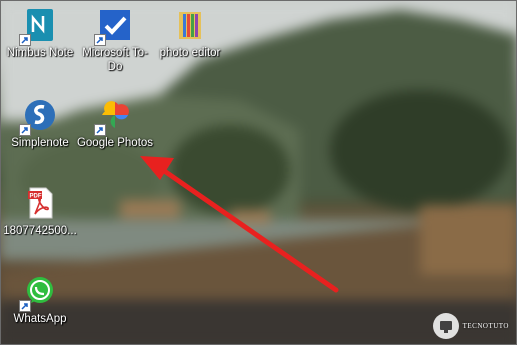  Describe the element at coordinates (115, 60) in the screenshot. I see `icon-label: Microsoft To-Do` at that location.